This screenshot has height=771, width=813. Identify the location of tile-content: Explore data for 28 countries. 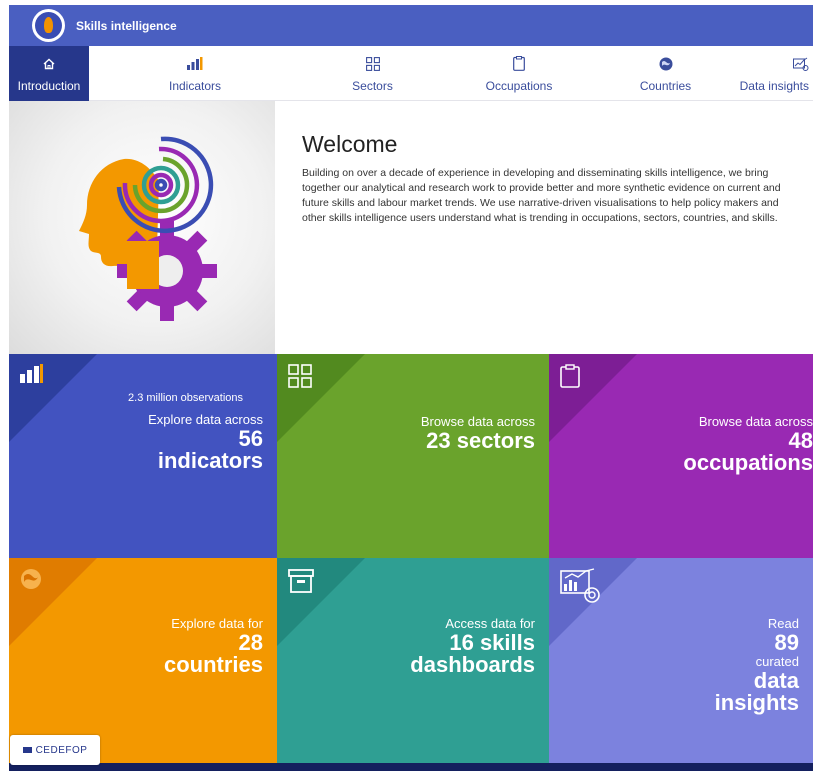
(213, 646).